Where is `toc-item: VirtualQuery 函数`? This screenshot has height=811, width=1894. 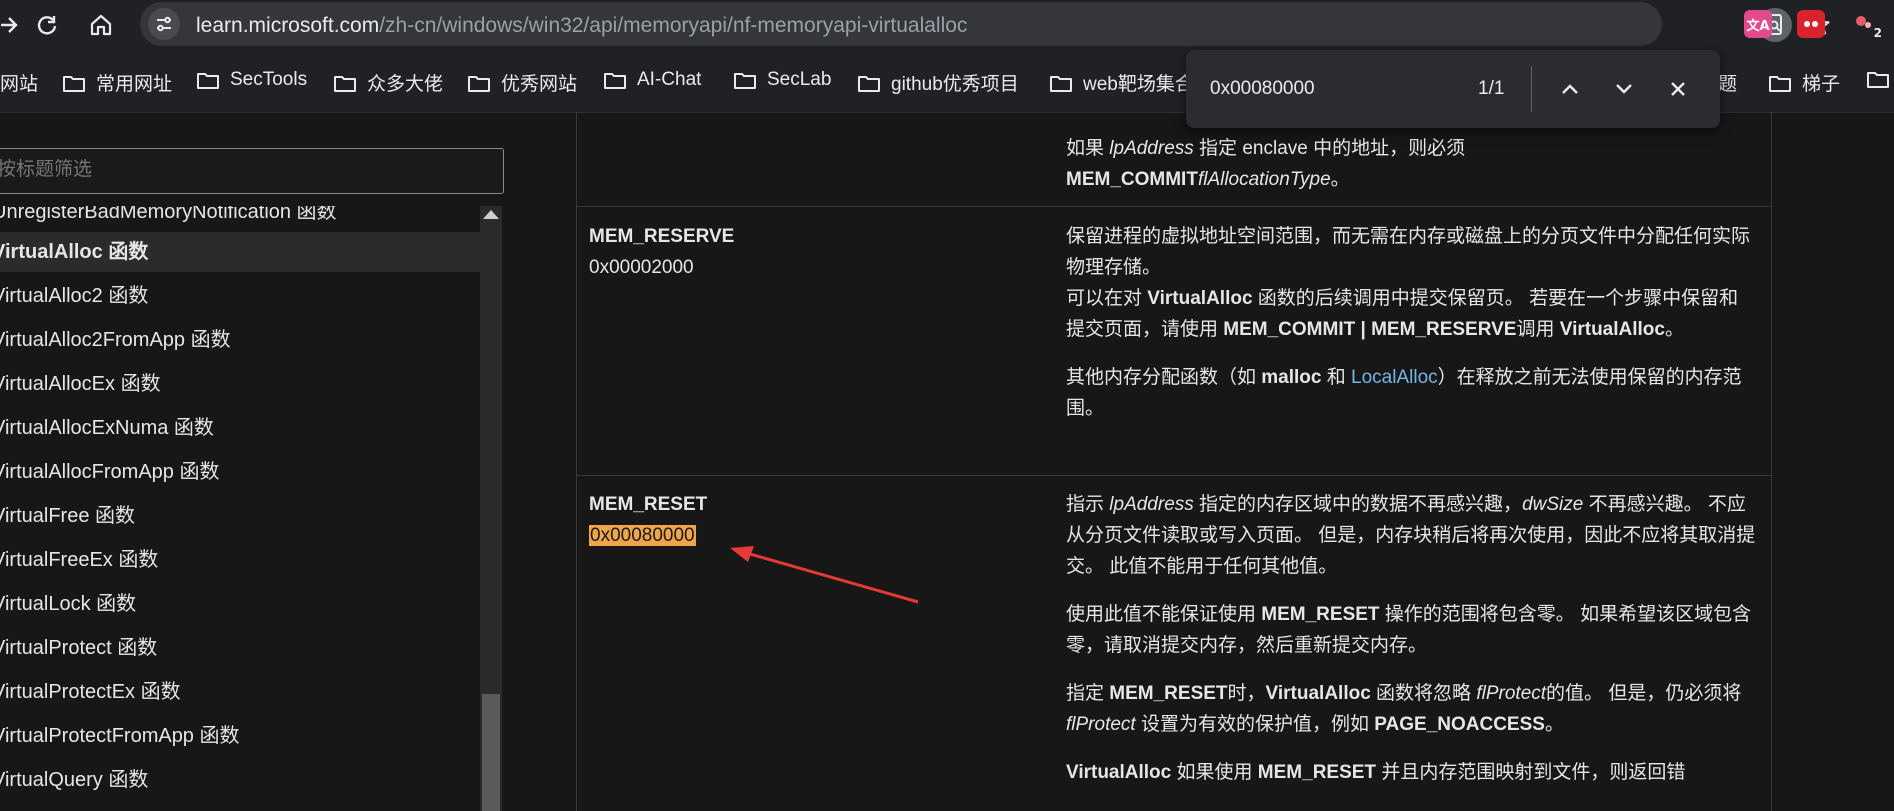 toc-item: VirtualQuery 函数 is located at coordinates (240, 780).